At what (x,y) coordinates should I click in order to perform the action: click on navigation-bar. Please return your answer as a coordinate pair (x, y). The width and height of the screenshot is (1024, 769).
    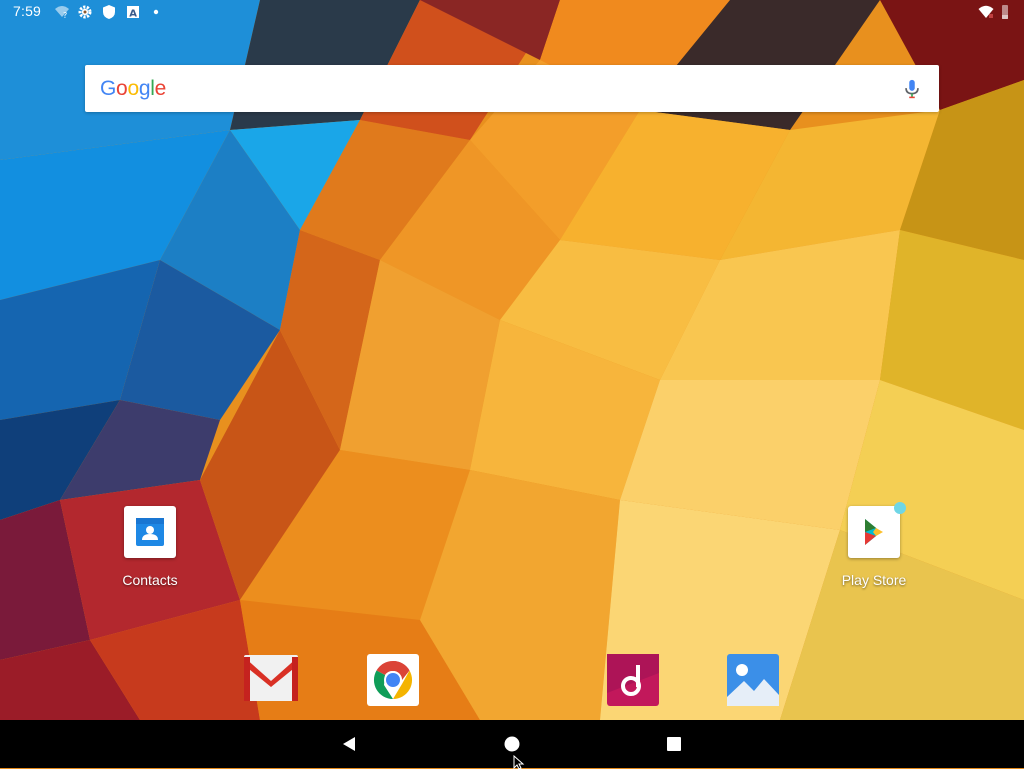
    Looking at the image, I should click on (512, 744).